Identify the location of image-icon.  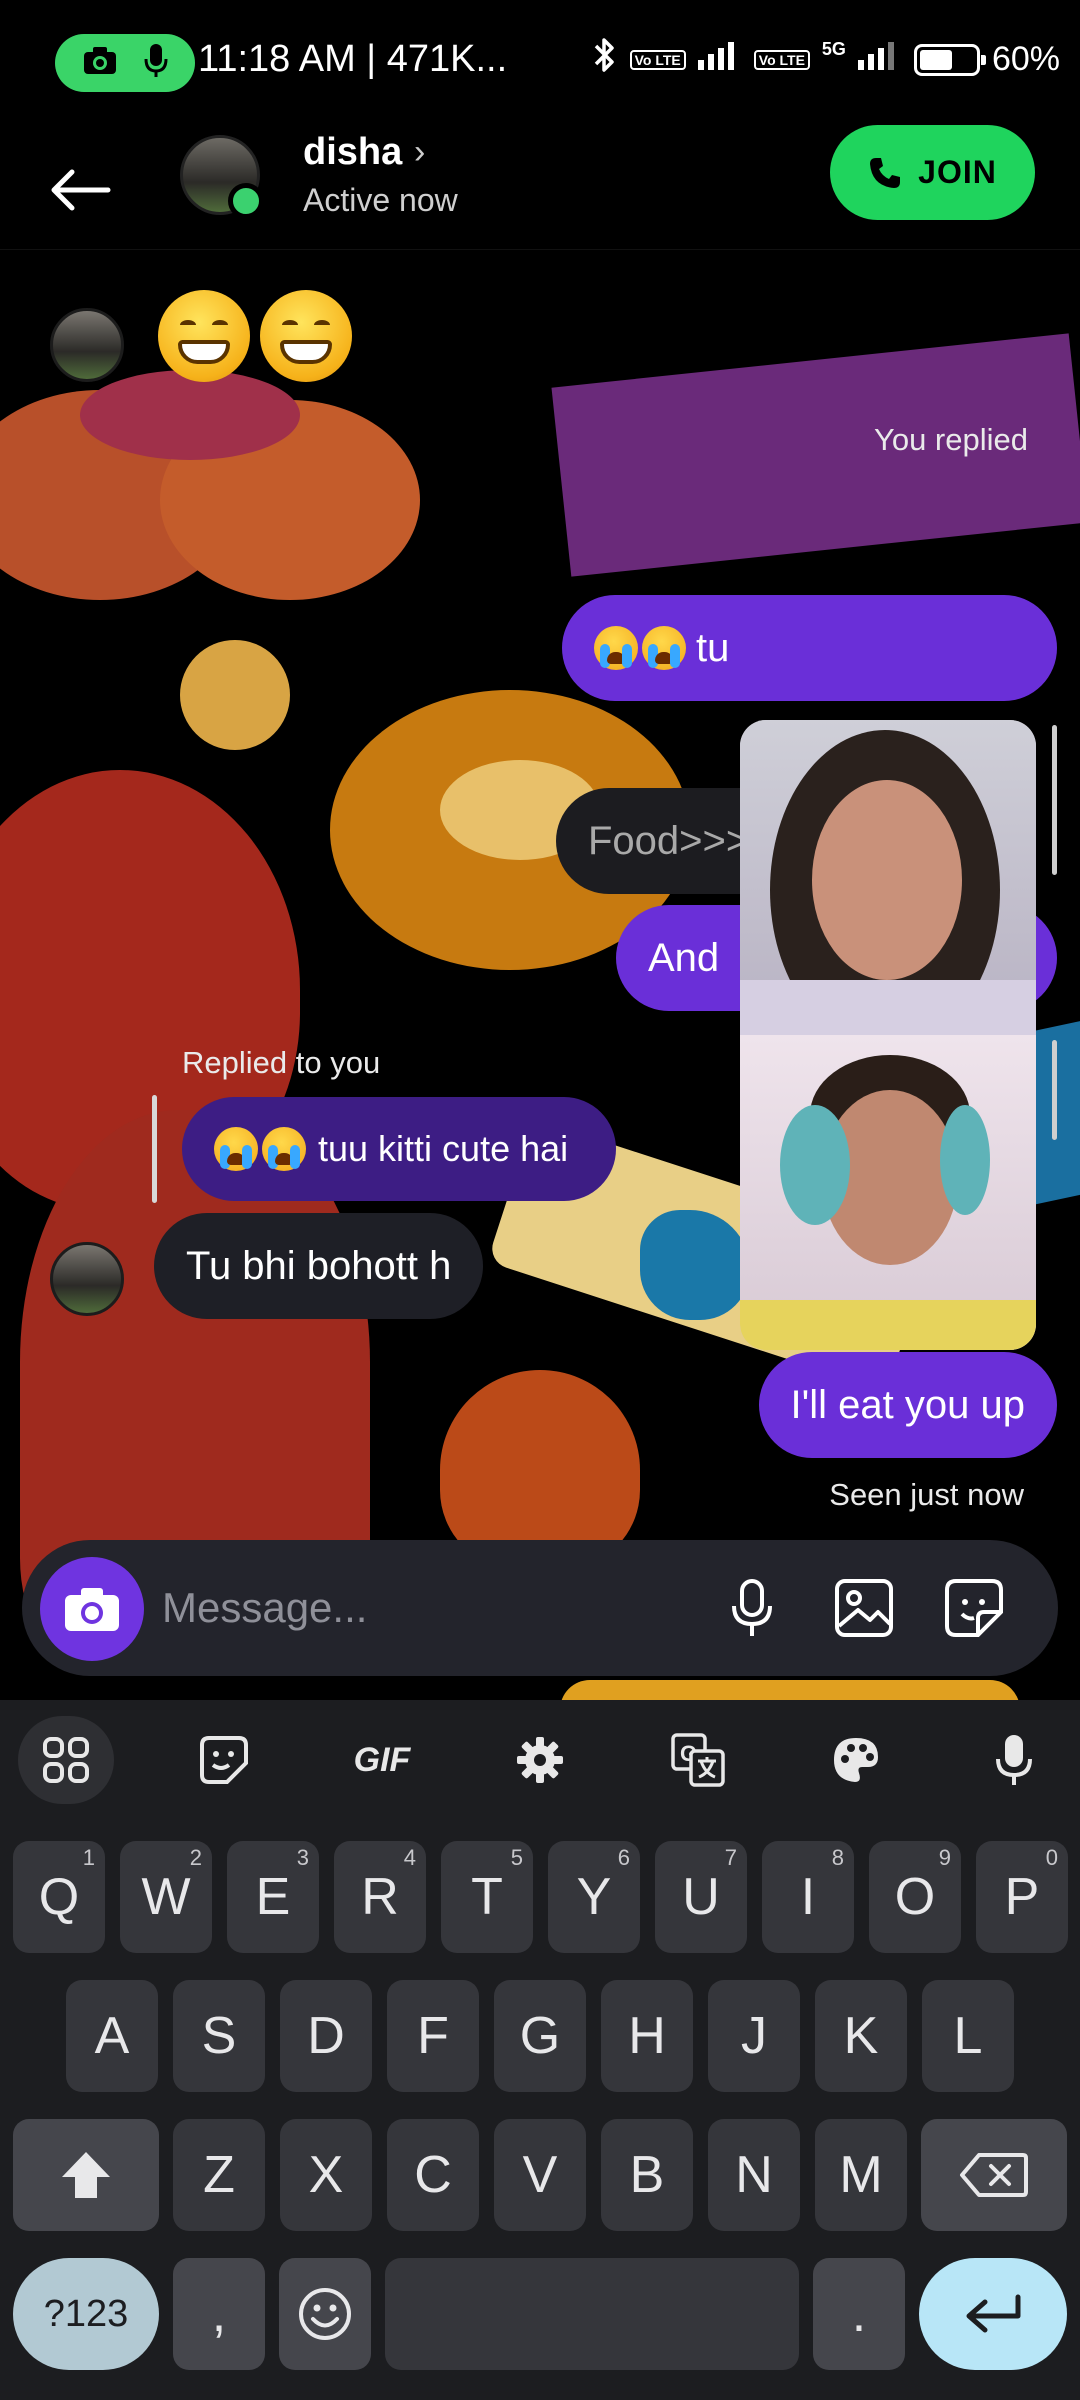
(864, 1608).